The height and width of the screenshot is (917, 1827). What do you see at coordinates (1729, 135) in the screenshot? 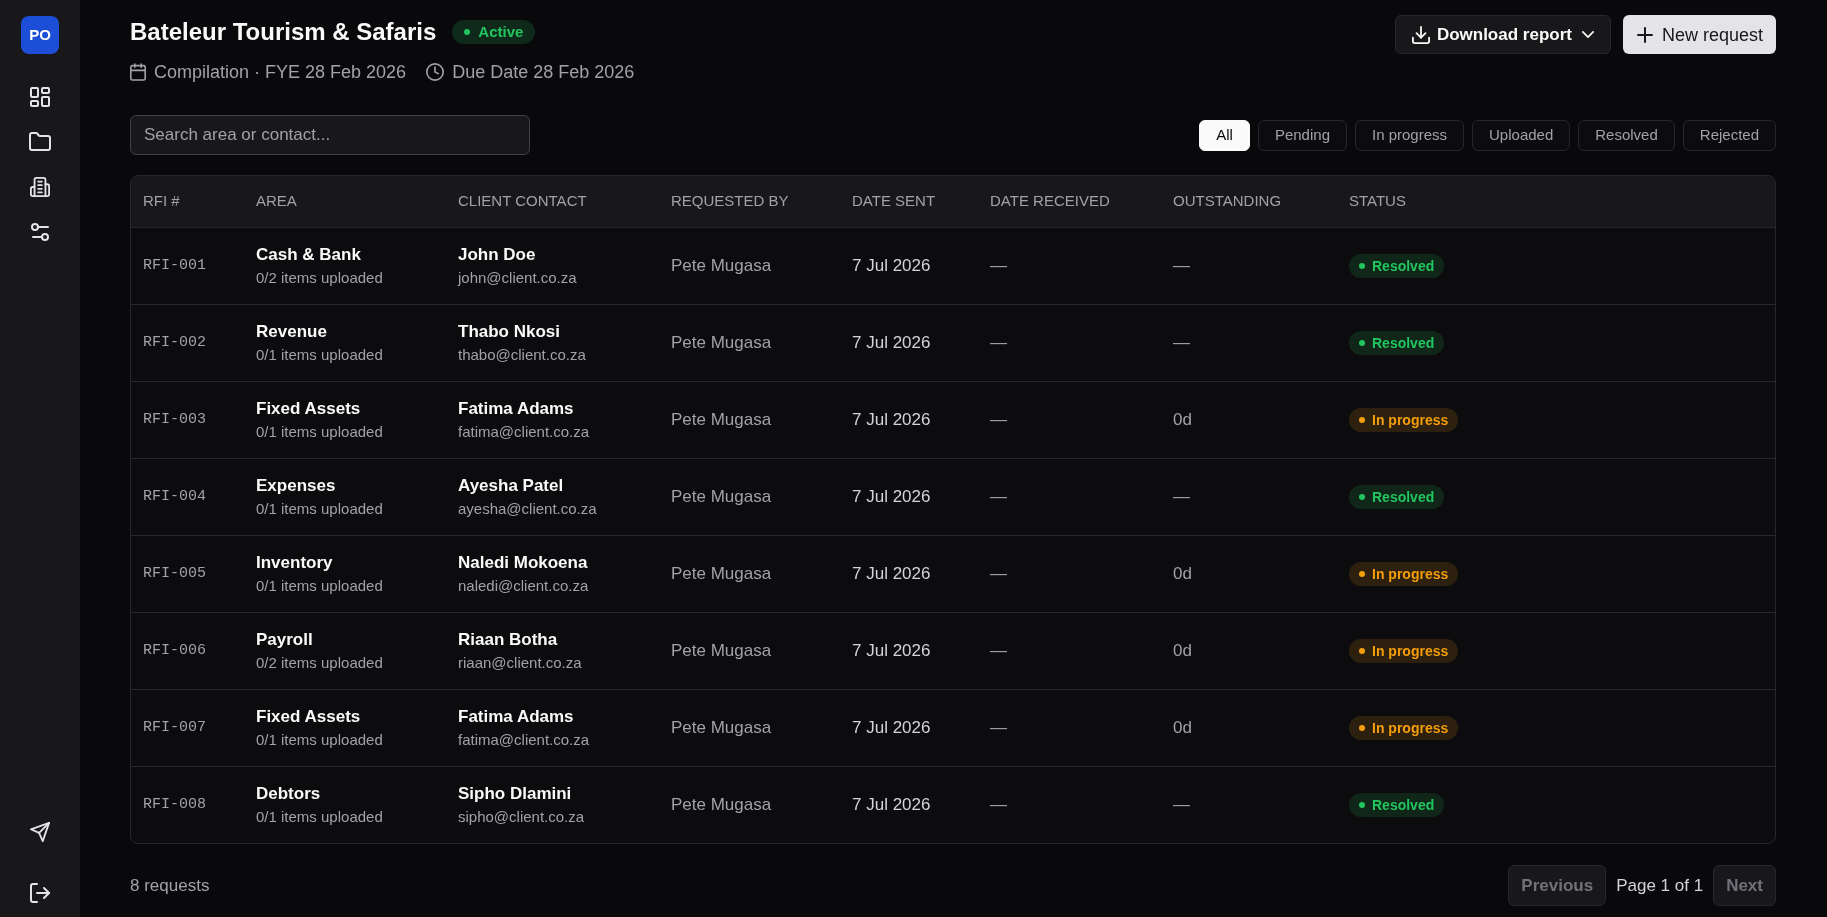
I see `filter-tab: Rejected` at bounding box center [1729, 135].